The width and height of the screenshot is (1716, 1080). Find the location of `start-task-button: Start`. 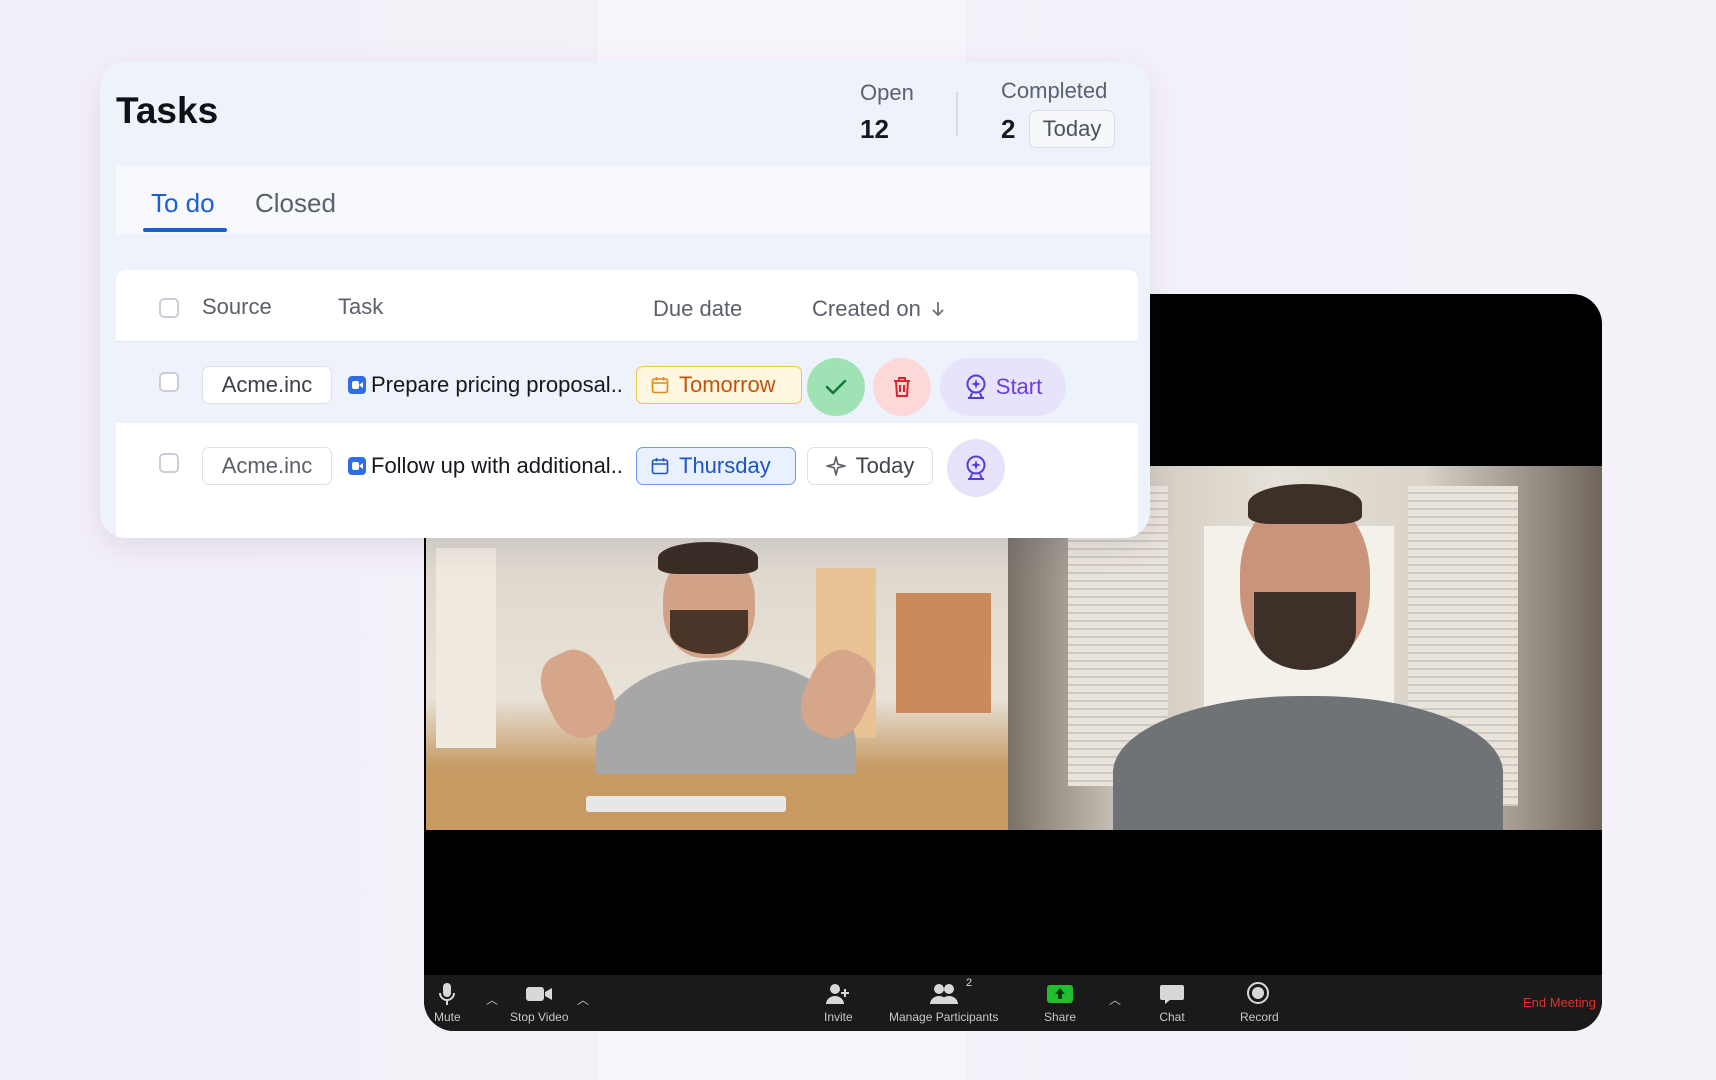

start-task-button: Start is located at coordinates (1003, 387).